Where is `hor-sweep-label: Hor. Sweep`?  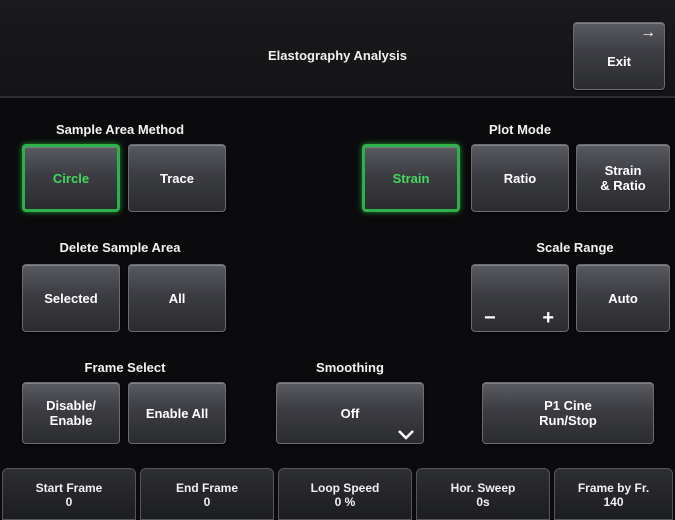 hor-sweep-label: Hor. Sweep is located at coordinates (483, 488).